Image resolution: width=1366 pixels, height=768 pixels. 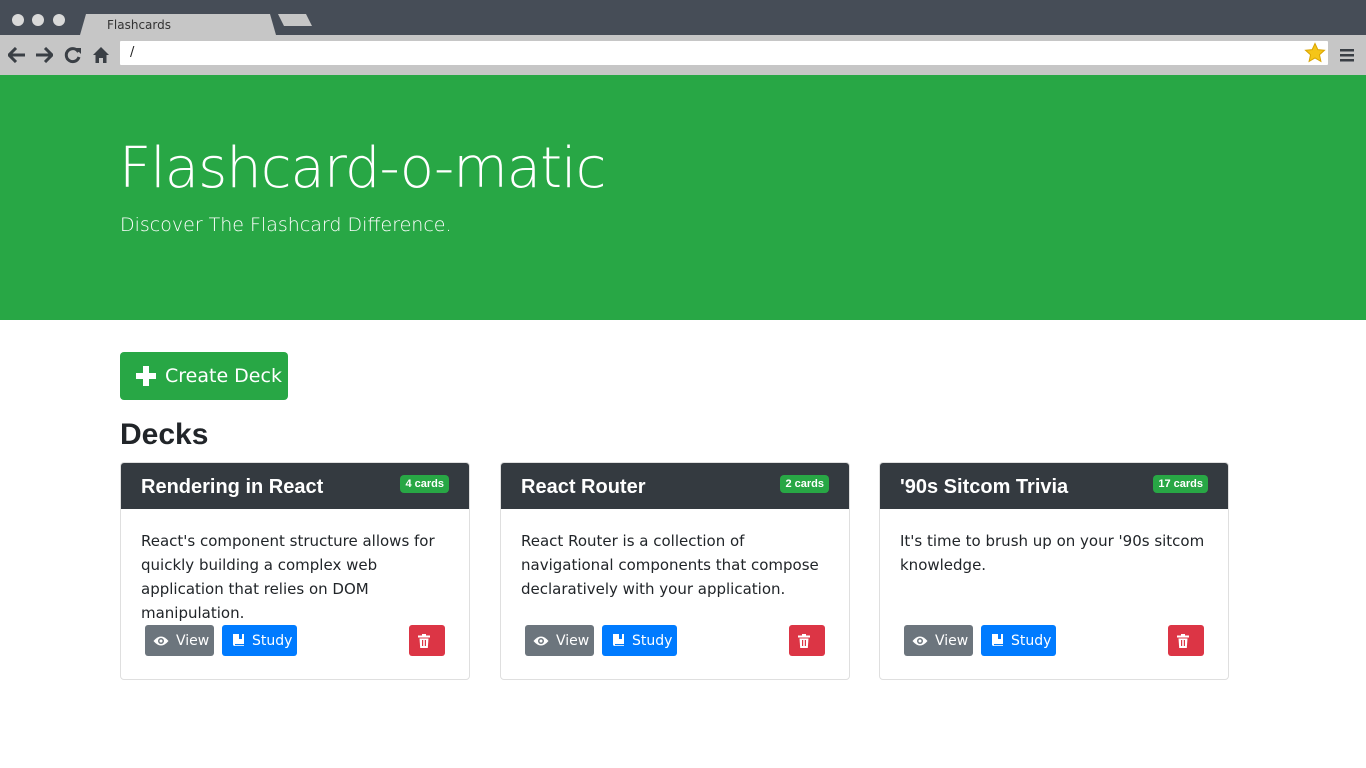 What do you see at coordinates (675, 486) in the screenshot?
I see `deck-card-header: React Router 2 cards` at bounding box center [675, 486].